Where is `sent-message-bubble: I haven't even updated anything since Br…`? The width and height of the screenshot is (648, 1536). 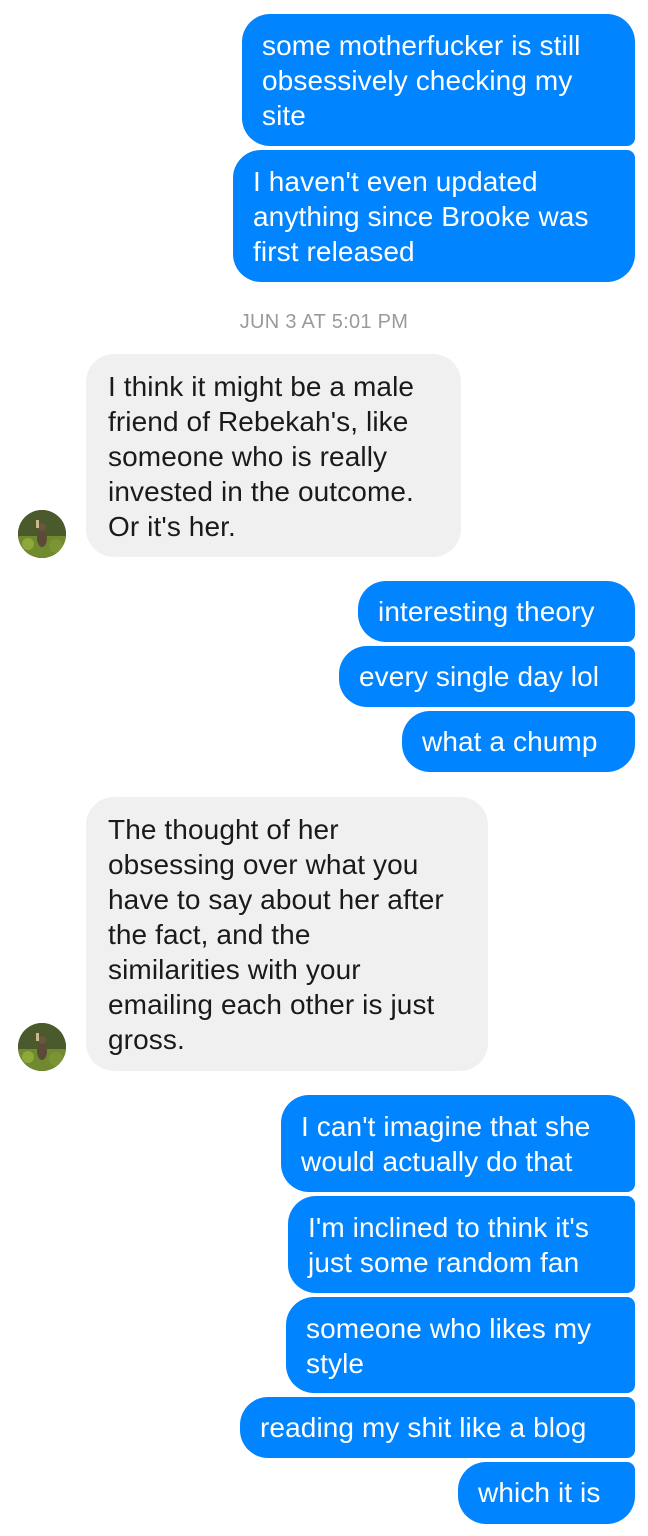 sent-message-bubble: I haven't even updated anything since Br… is located at coordinates (434, 216).